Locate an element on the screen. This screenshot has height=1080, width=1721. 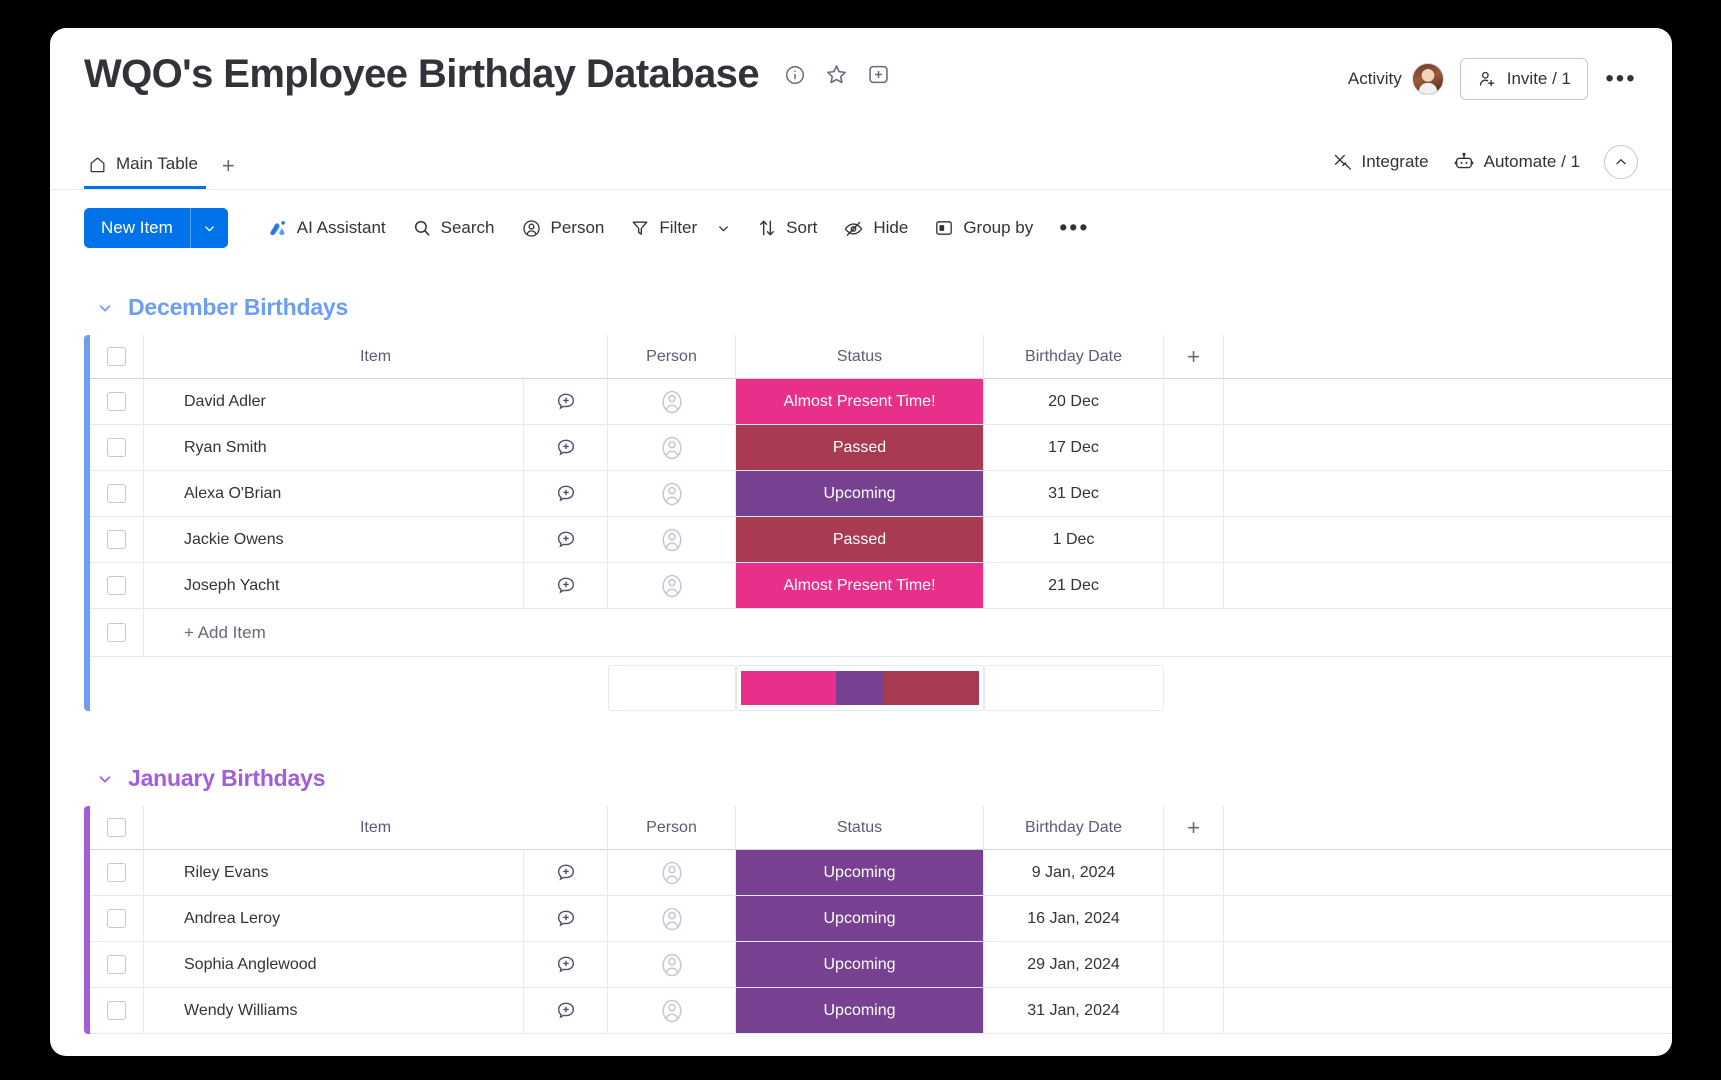
status-segment-upcoming is located at coordinates (860, 688).